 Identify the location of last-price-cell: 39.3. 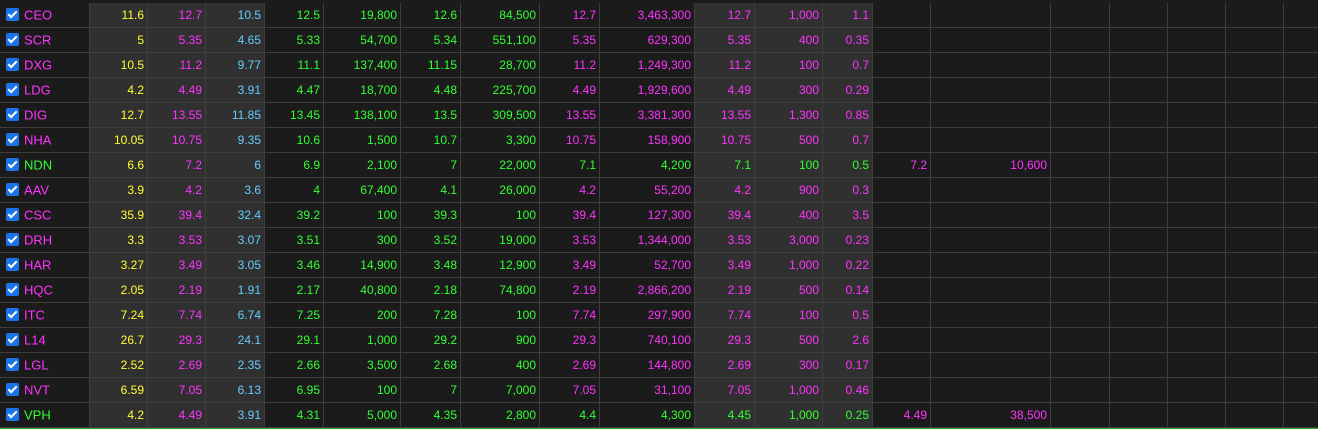
(431, 215).